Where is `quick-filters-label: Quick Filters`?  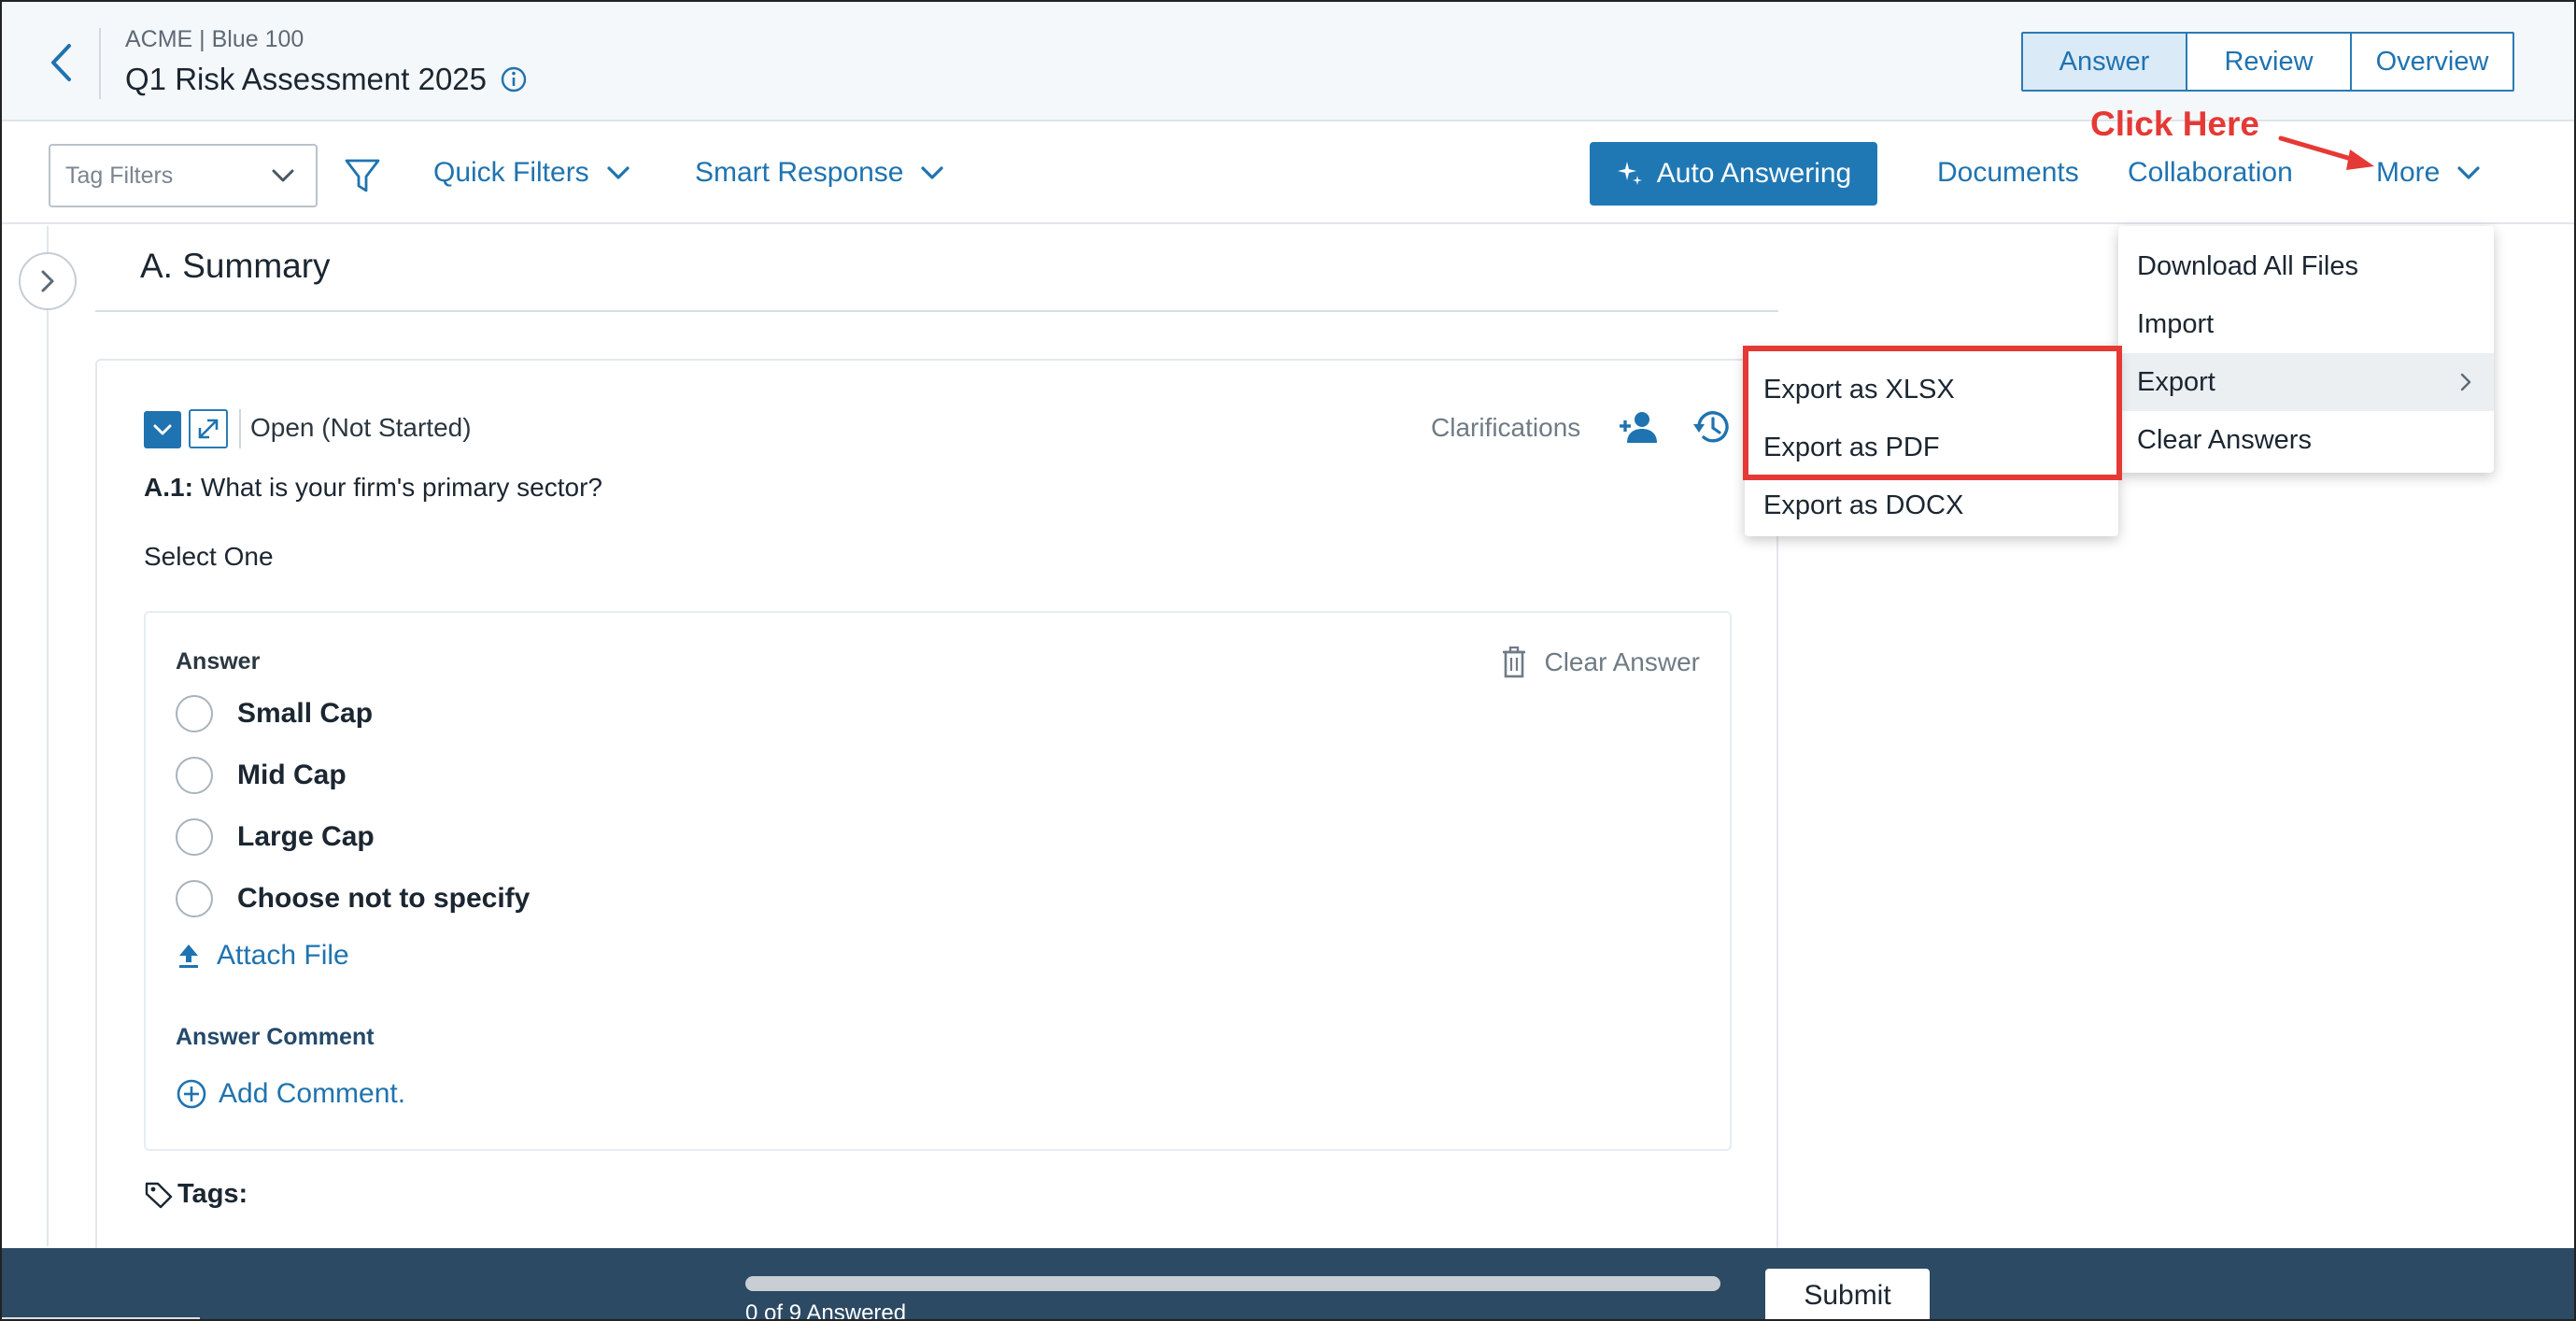
quick-filters-label: Quick Filters is located at coordinates (511, 172).